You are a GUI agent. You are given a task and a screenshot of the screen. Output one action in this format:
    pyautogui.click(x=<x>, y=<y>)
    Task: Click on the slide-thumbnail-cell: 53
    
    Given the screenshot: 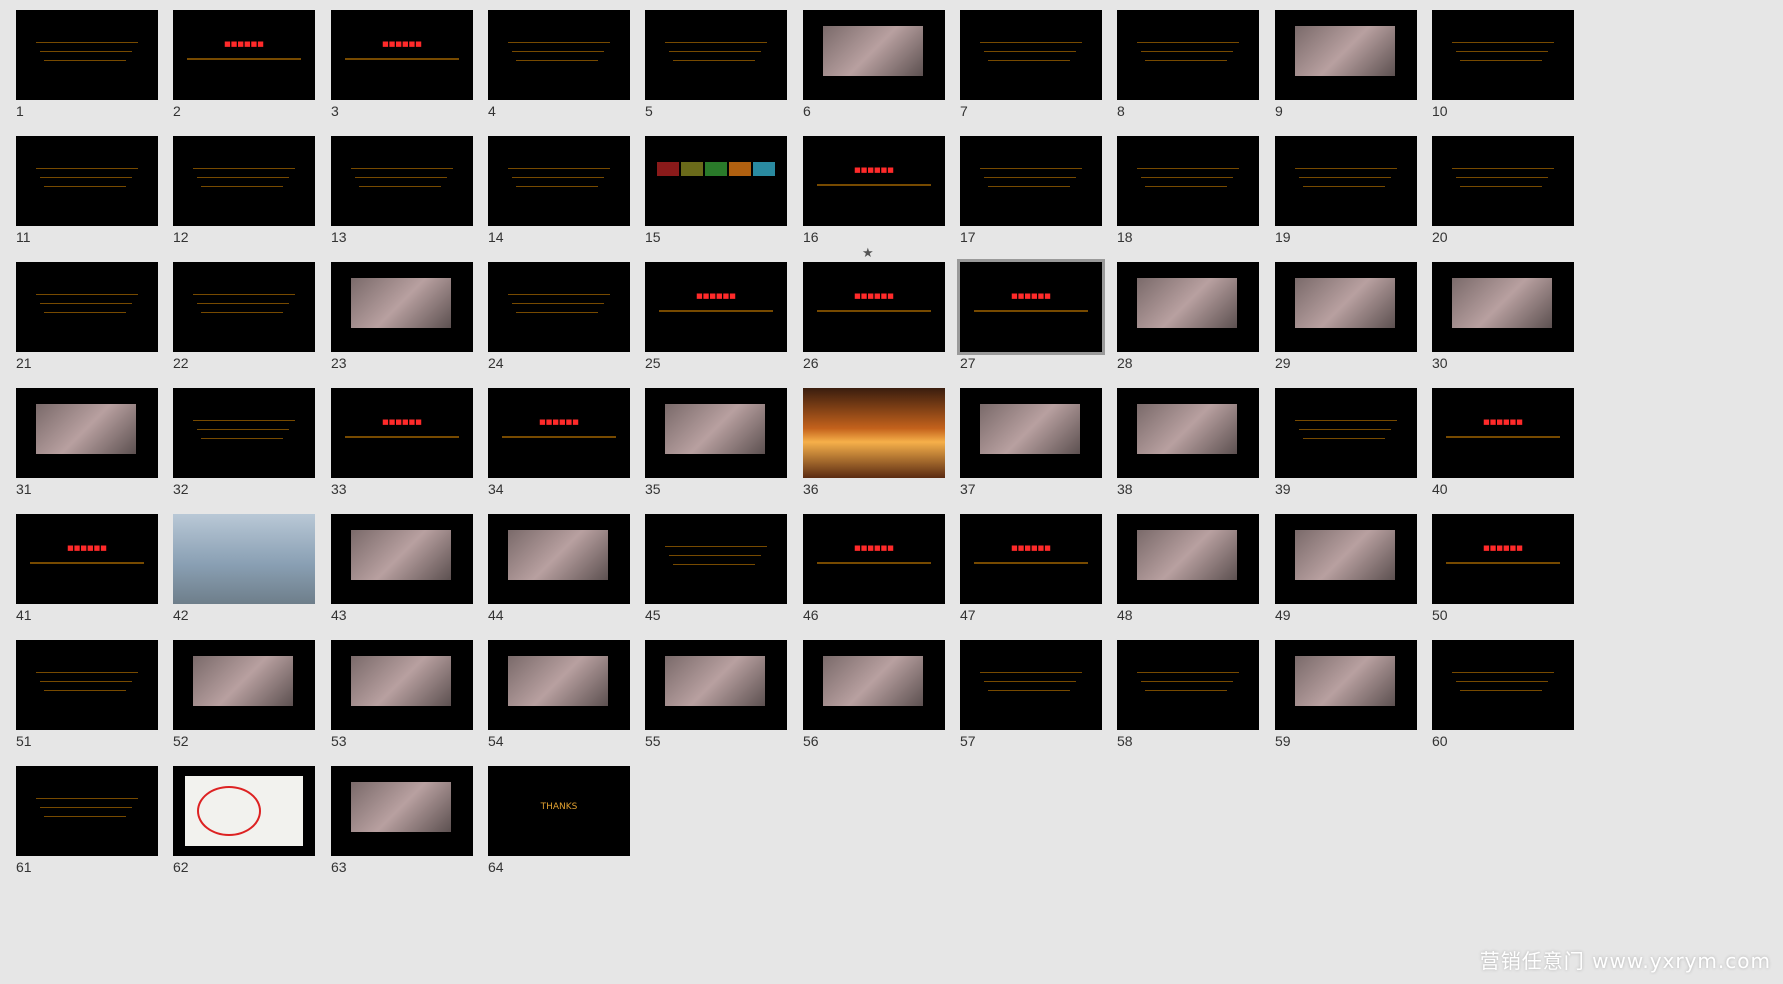 What is the action you would take?
    pyautogui.click(x=395, y=693)
    